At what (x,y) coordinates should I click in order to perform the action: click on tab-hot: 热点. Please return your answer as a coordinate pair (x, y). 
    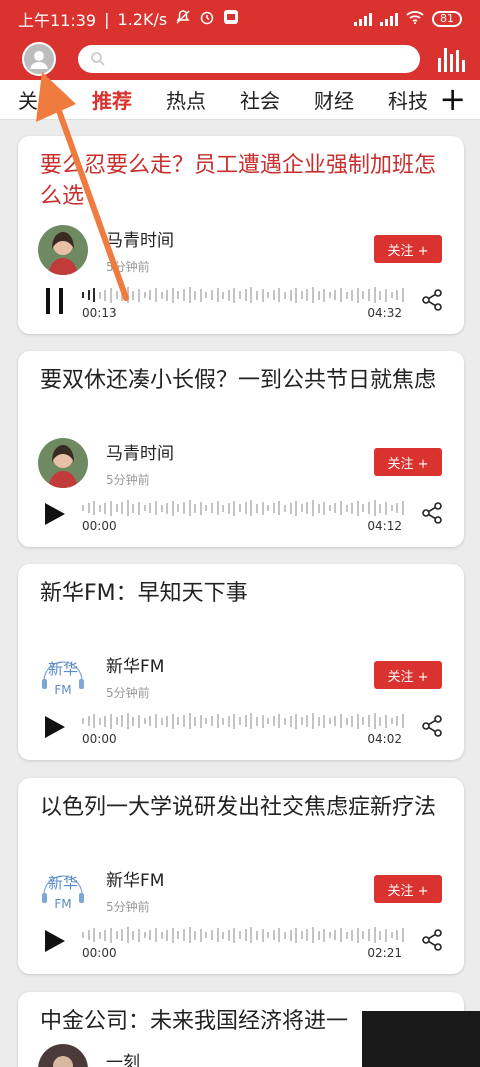
    Looking at the image, I should click on (186, 99).